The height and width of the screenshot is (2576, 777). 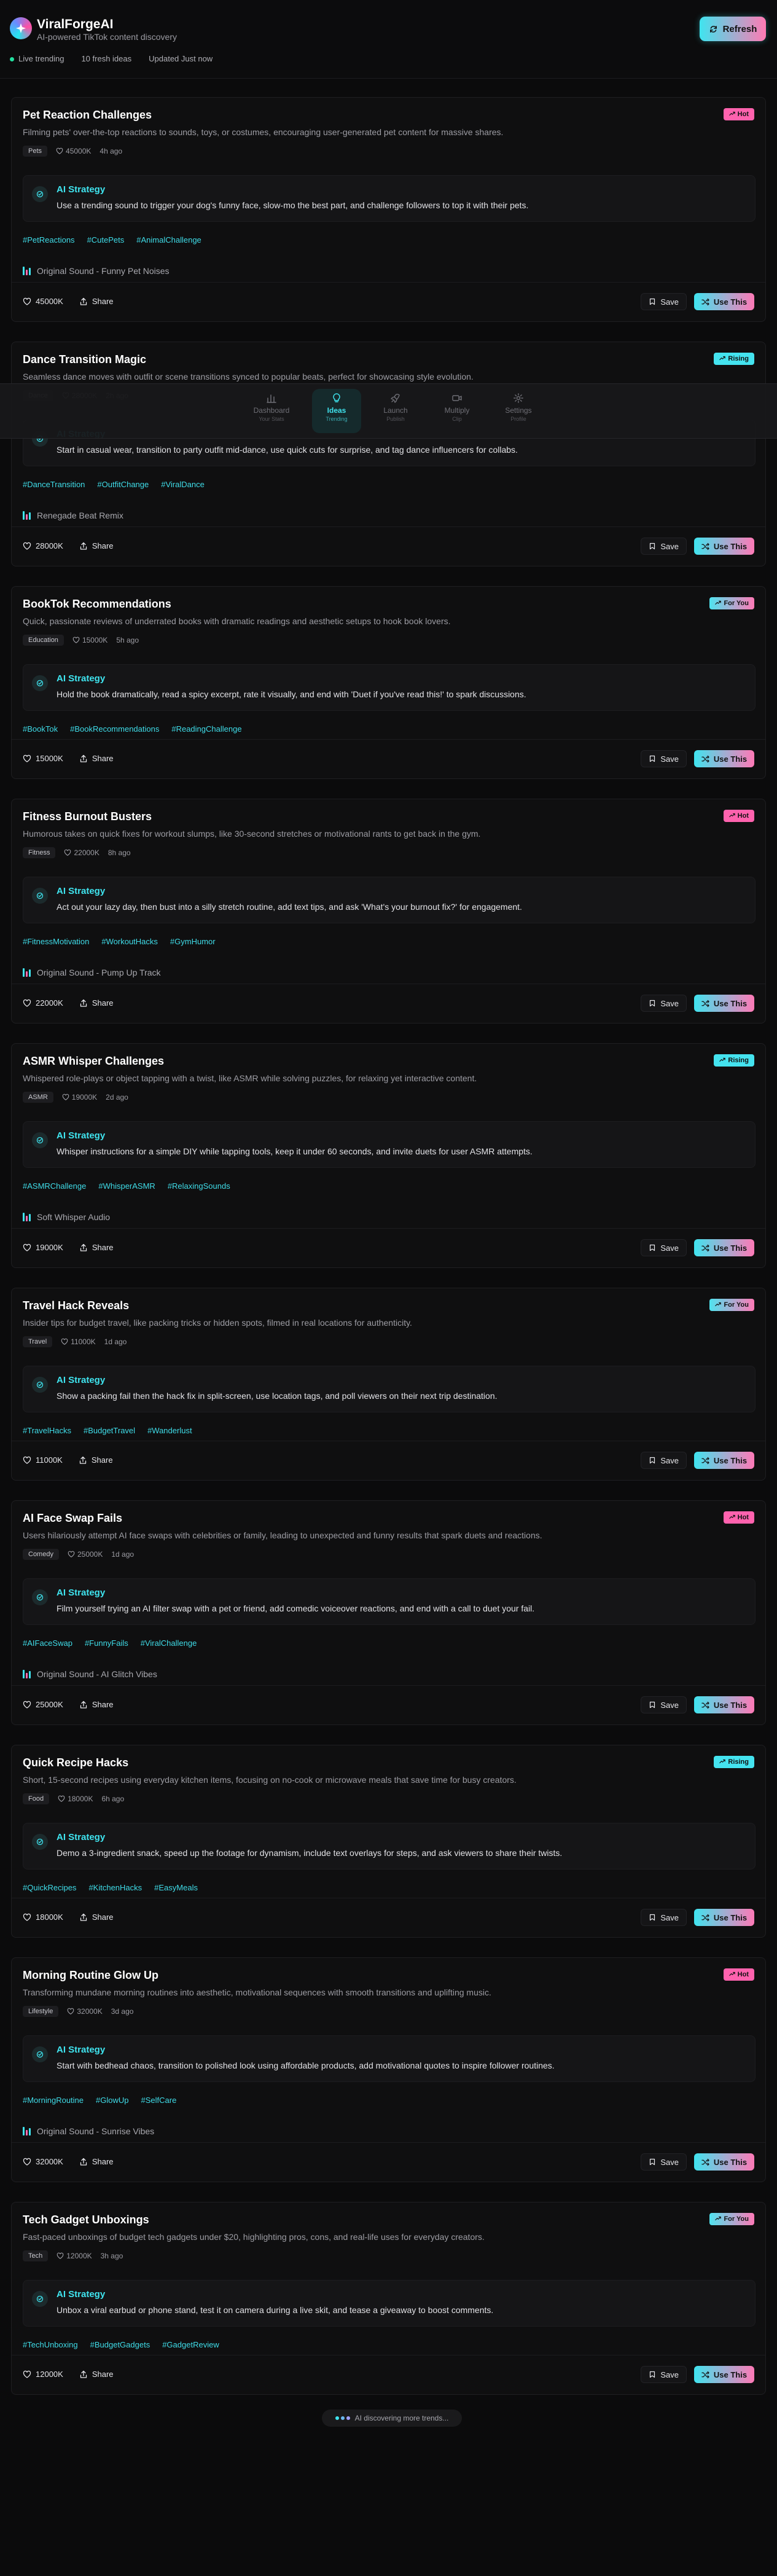 What do you see at coordinates (43, 1003) in the screenshot?
I see `like-button: 22000K` at bounding box center [43, 1003].